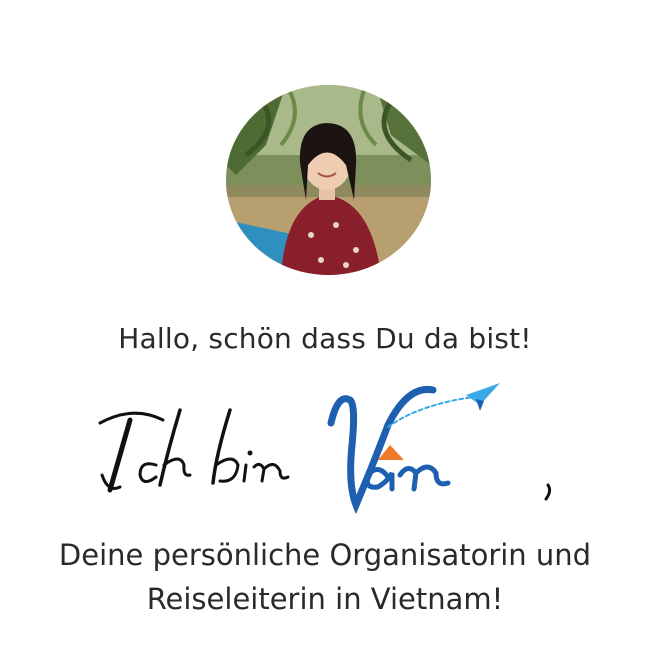 This screenshot has width=650, height=650. What do you see at coordinates (483, 397) in the screenshot?
I see `paper-plane-icon` at bounding box center [483, 397].